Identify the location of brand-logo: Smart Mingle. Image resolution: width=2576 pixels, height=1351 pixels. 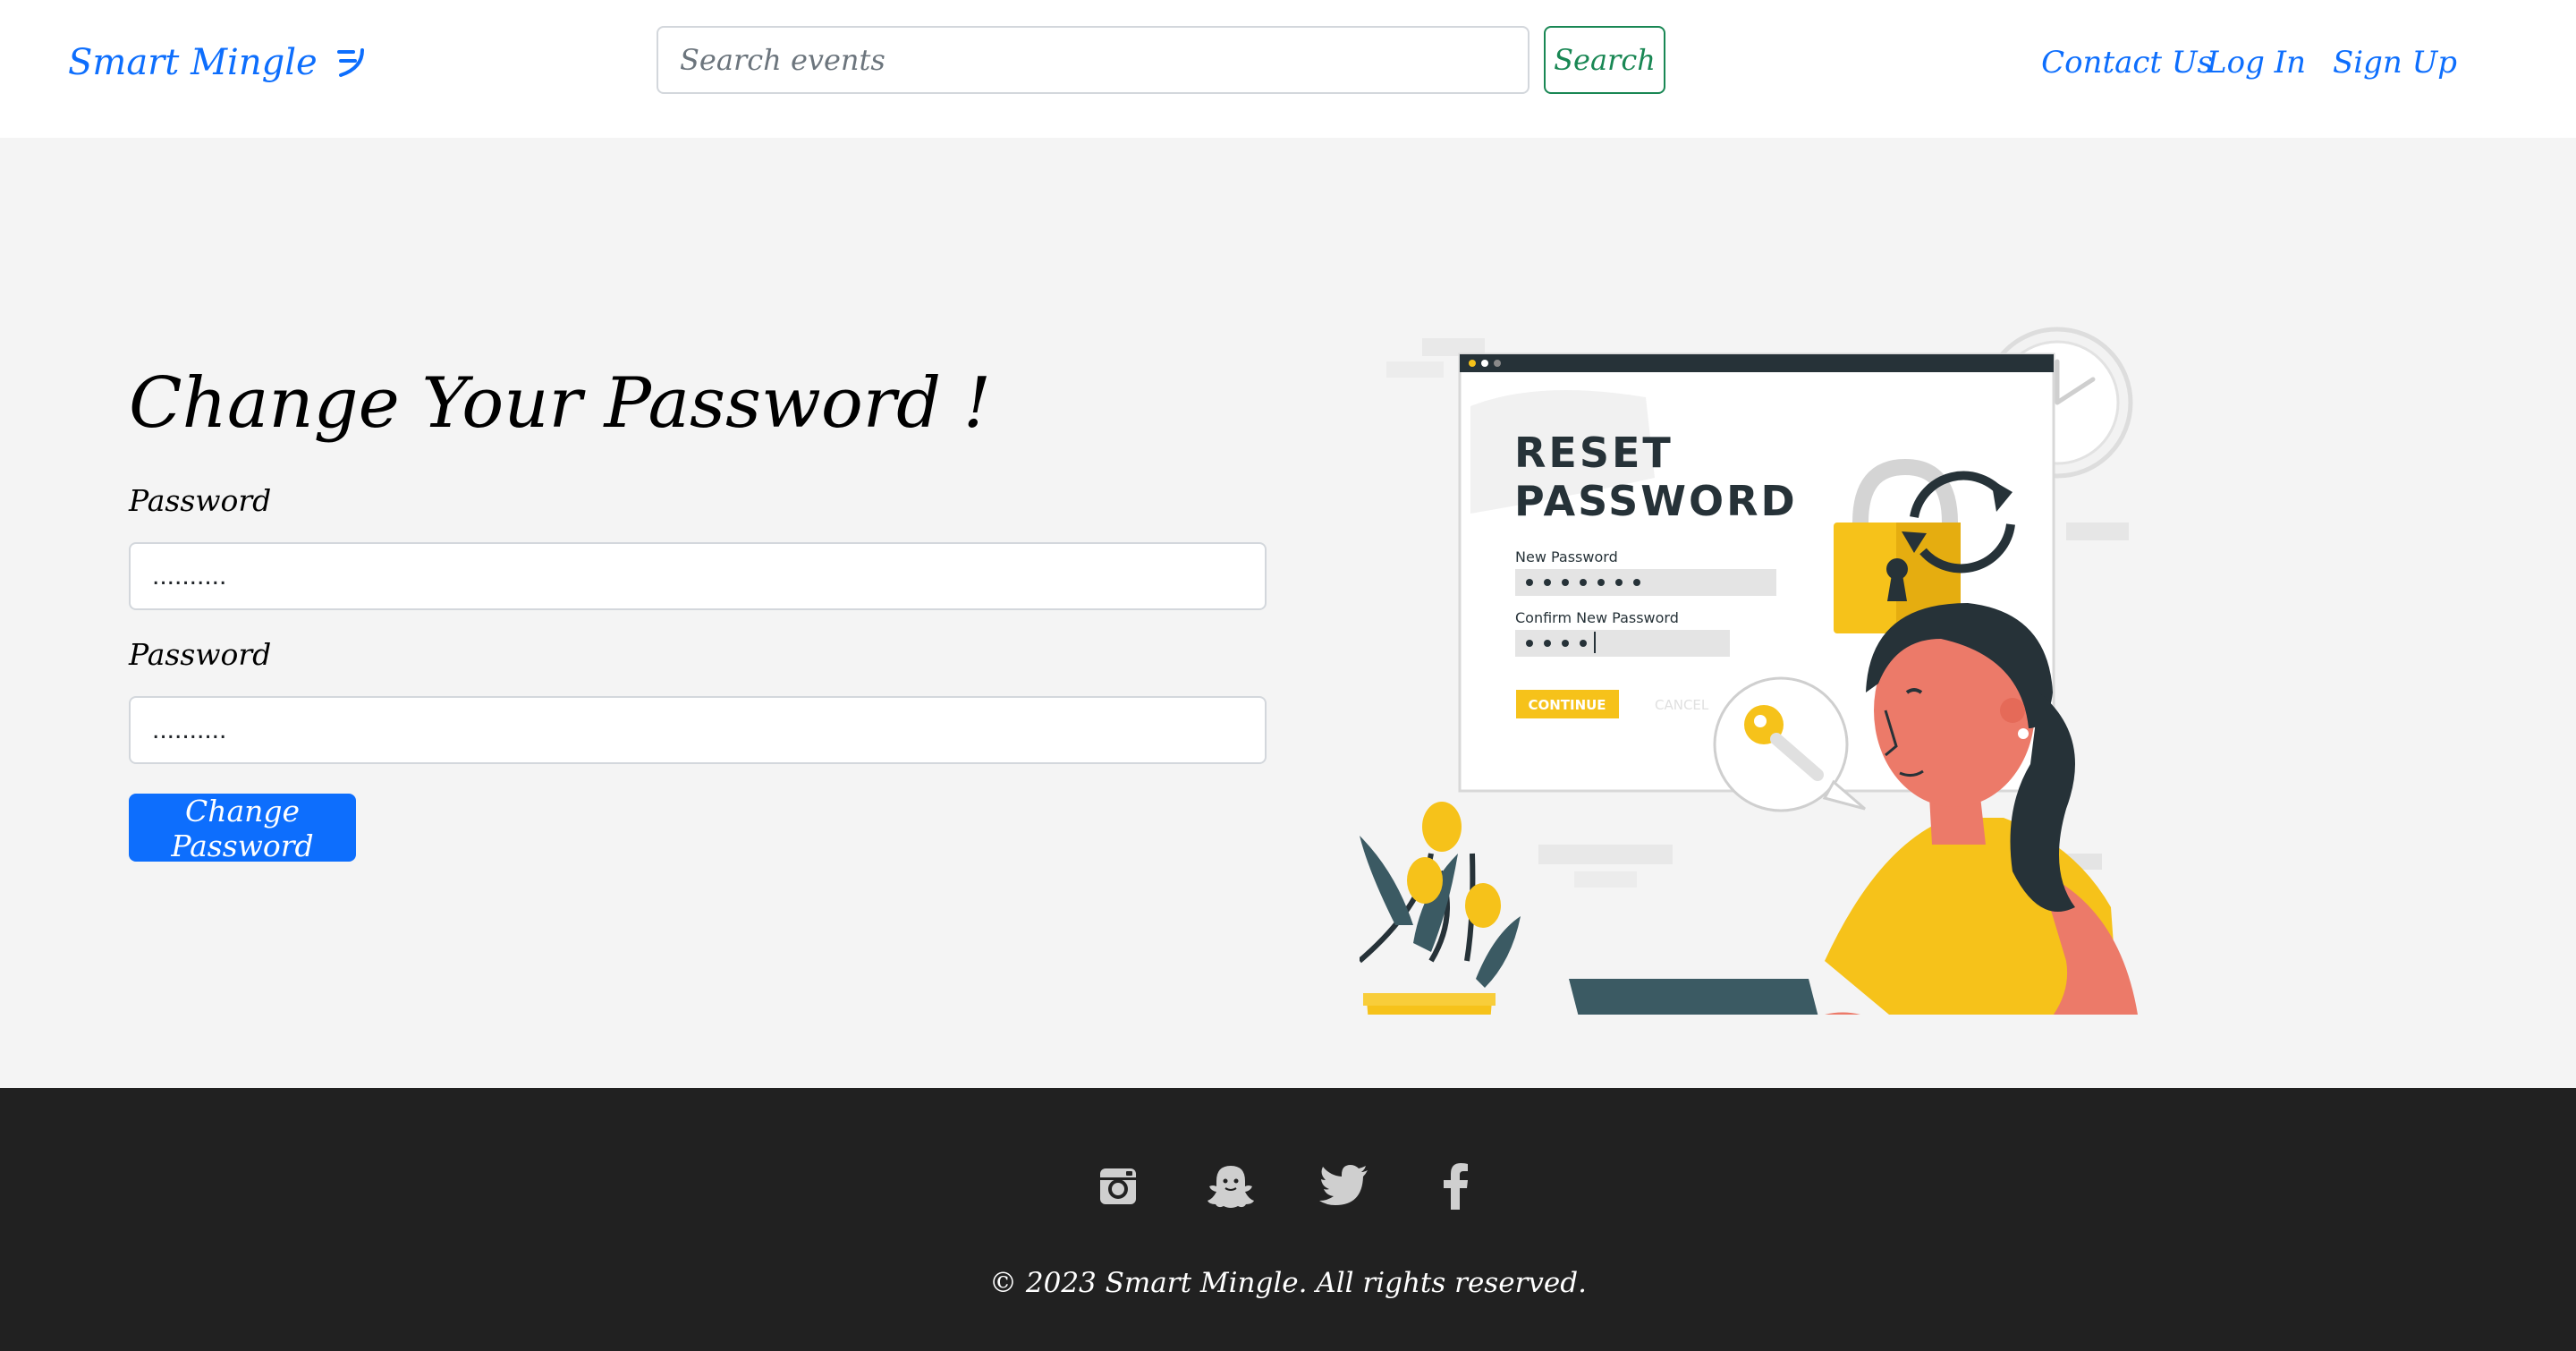
(217, 63).